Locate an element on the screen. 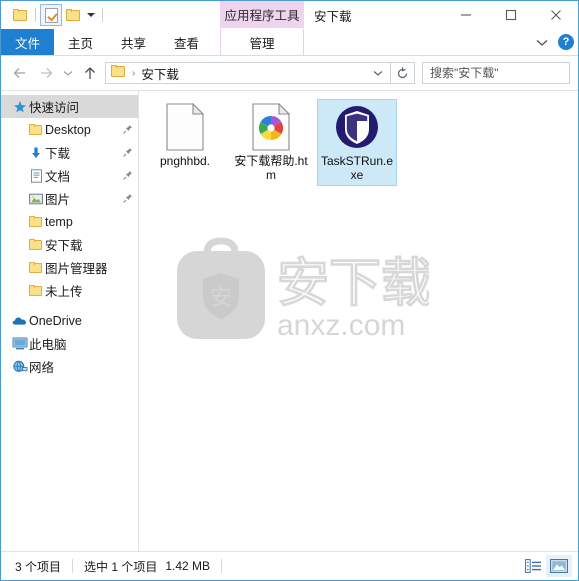  window-controls is located at coordinates (510, 15).